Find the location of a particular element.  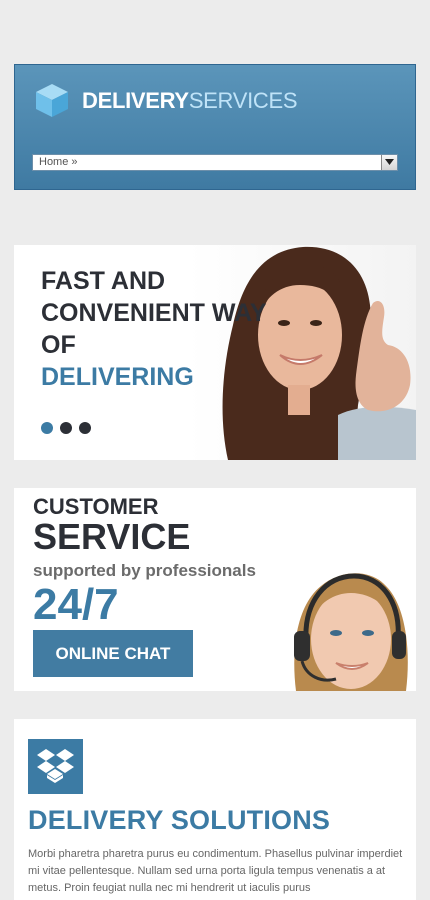

hero-headline: FAST AND CONVENIENT WAY OF DELIVERING is located at coordinates (154, 329).